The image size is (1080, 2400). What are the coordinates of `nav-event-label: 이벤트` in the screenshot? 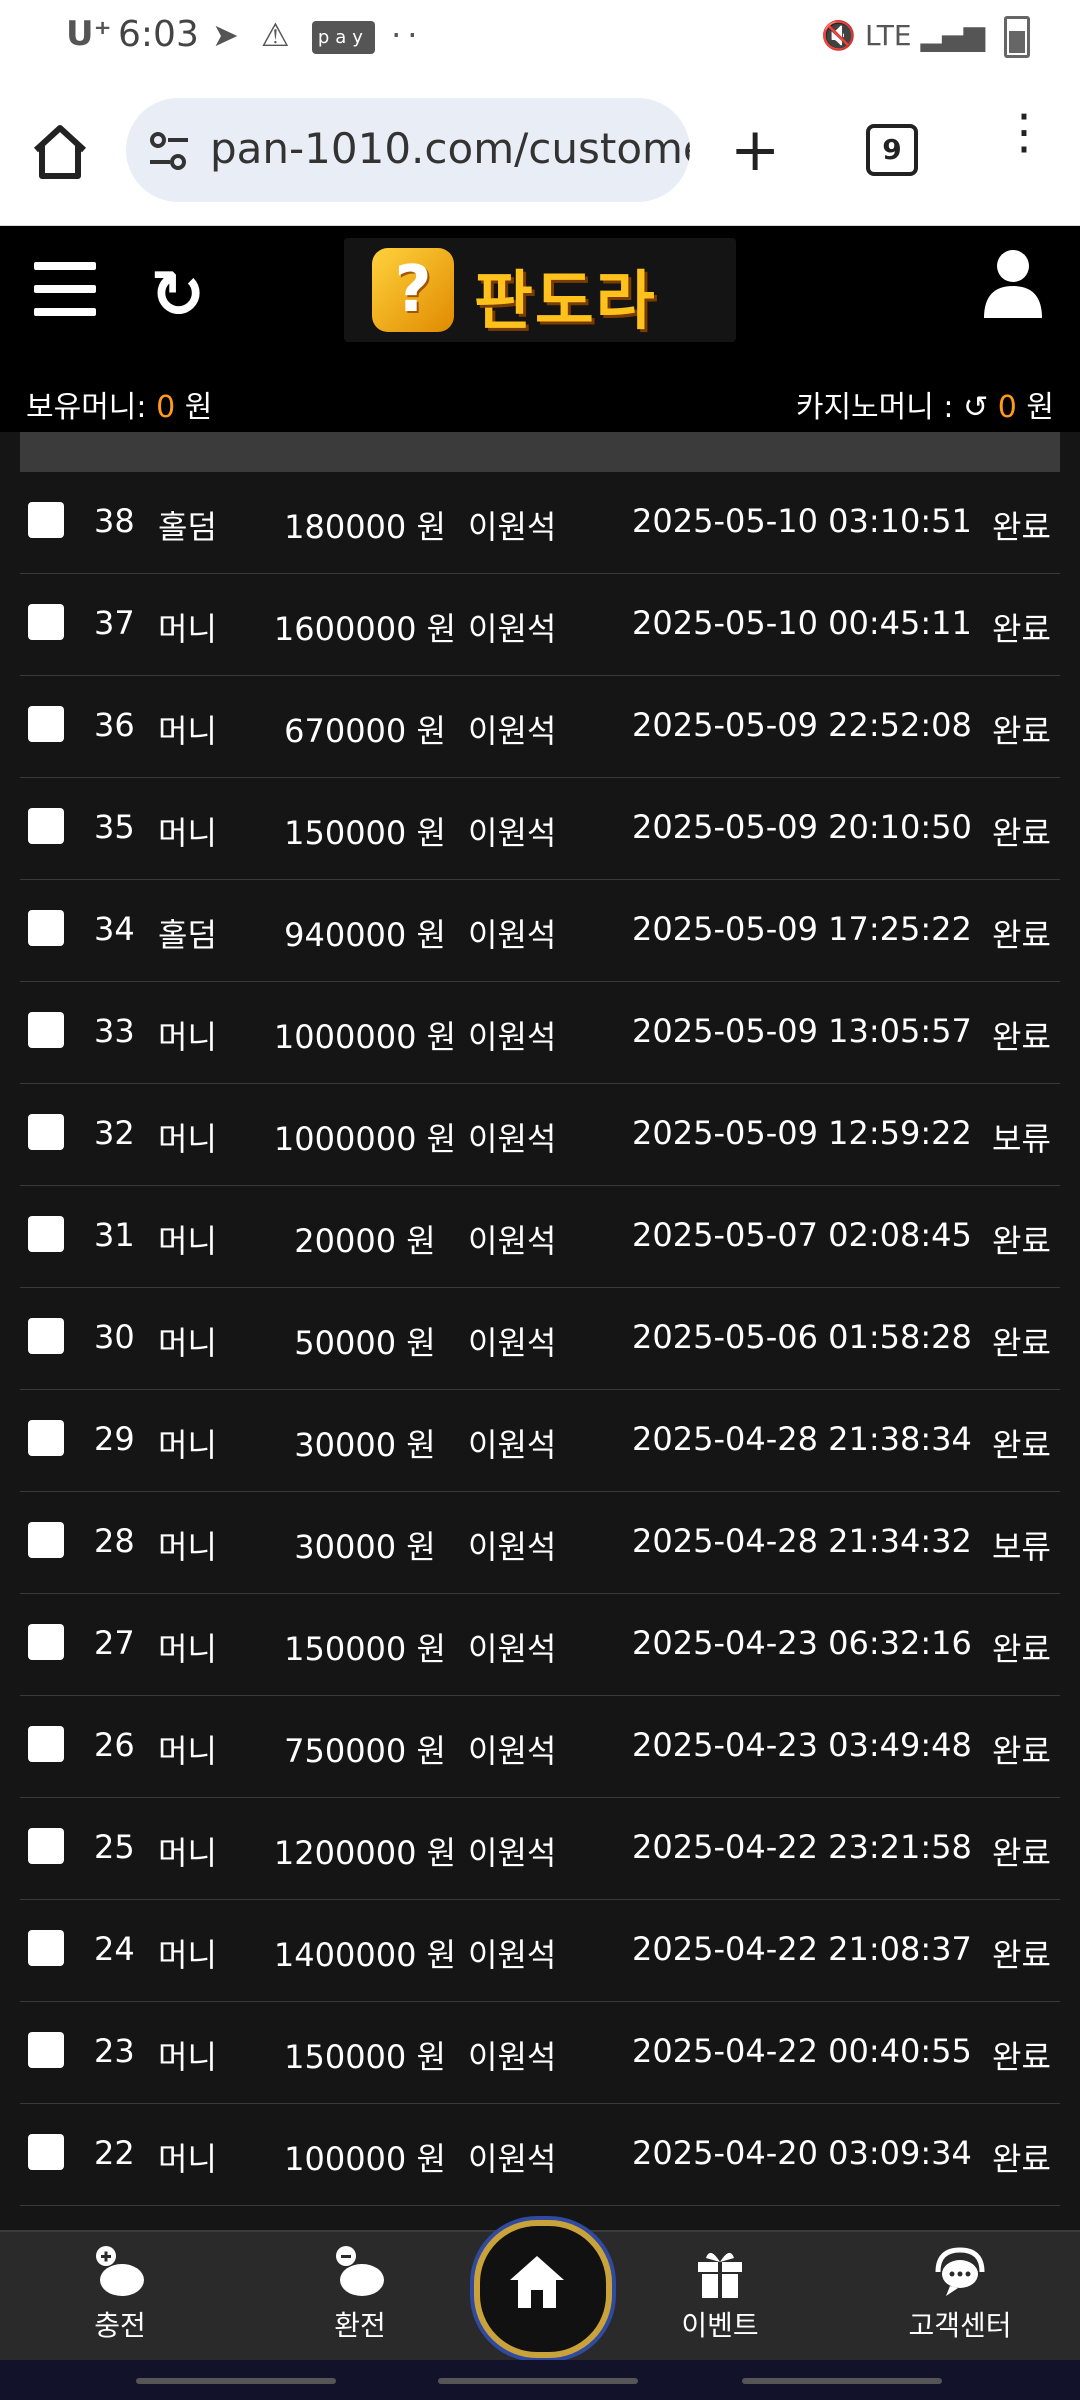 It's located at (720, 2325).